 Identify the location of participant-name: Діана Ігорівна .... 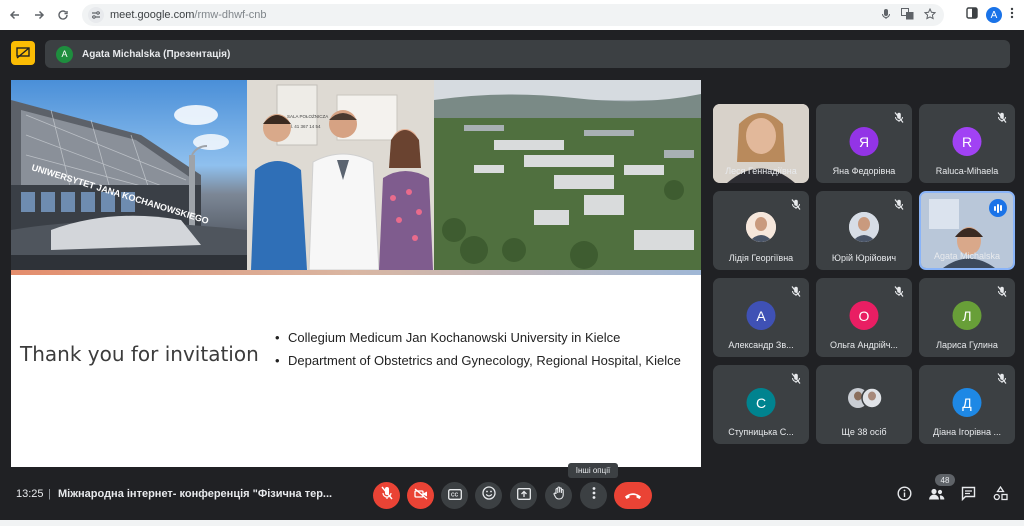
(967, 432).